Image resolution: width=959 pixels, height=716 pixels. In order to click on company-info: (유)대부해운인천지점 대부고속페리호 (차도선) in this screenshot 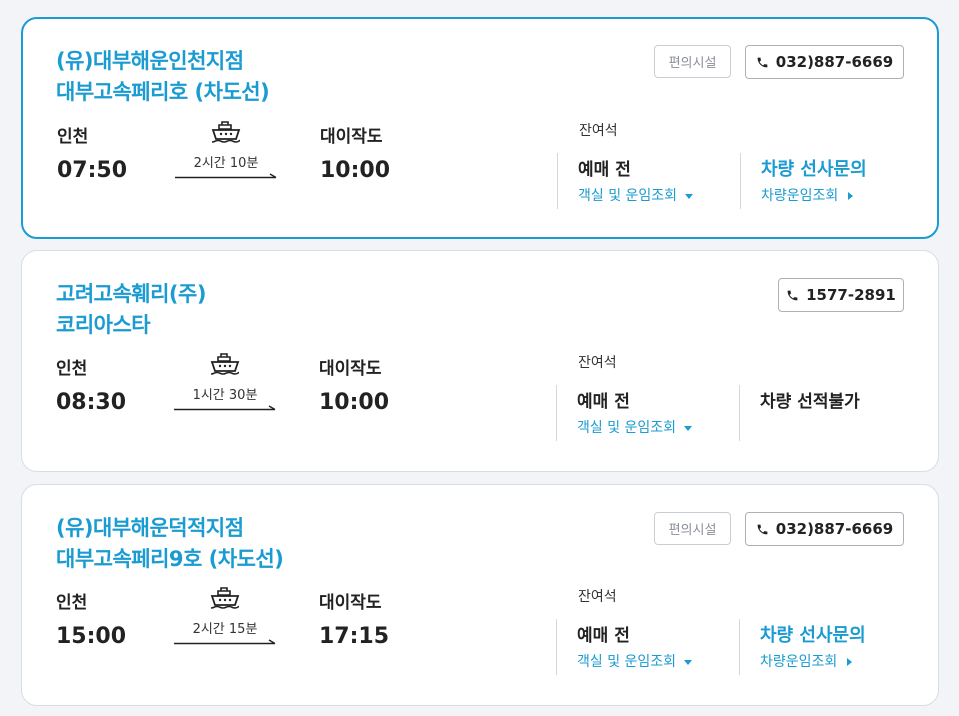, I will do `click(163, 77)`.